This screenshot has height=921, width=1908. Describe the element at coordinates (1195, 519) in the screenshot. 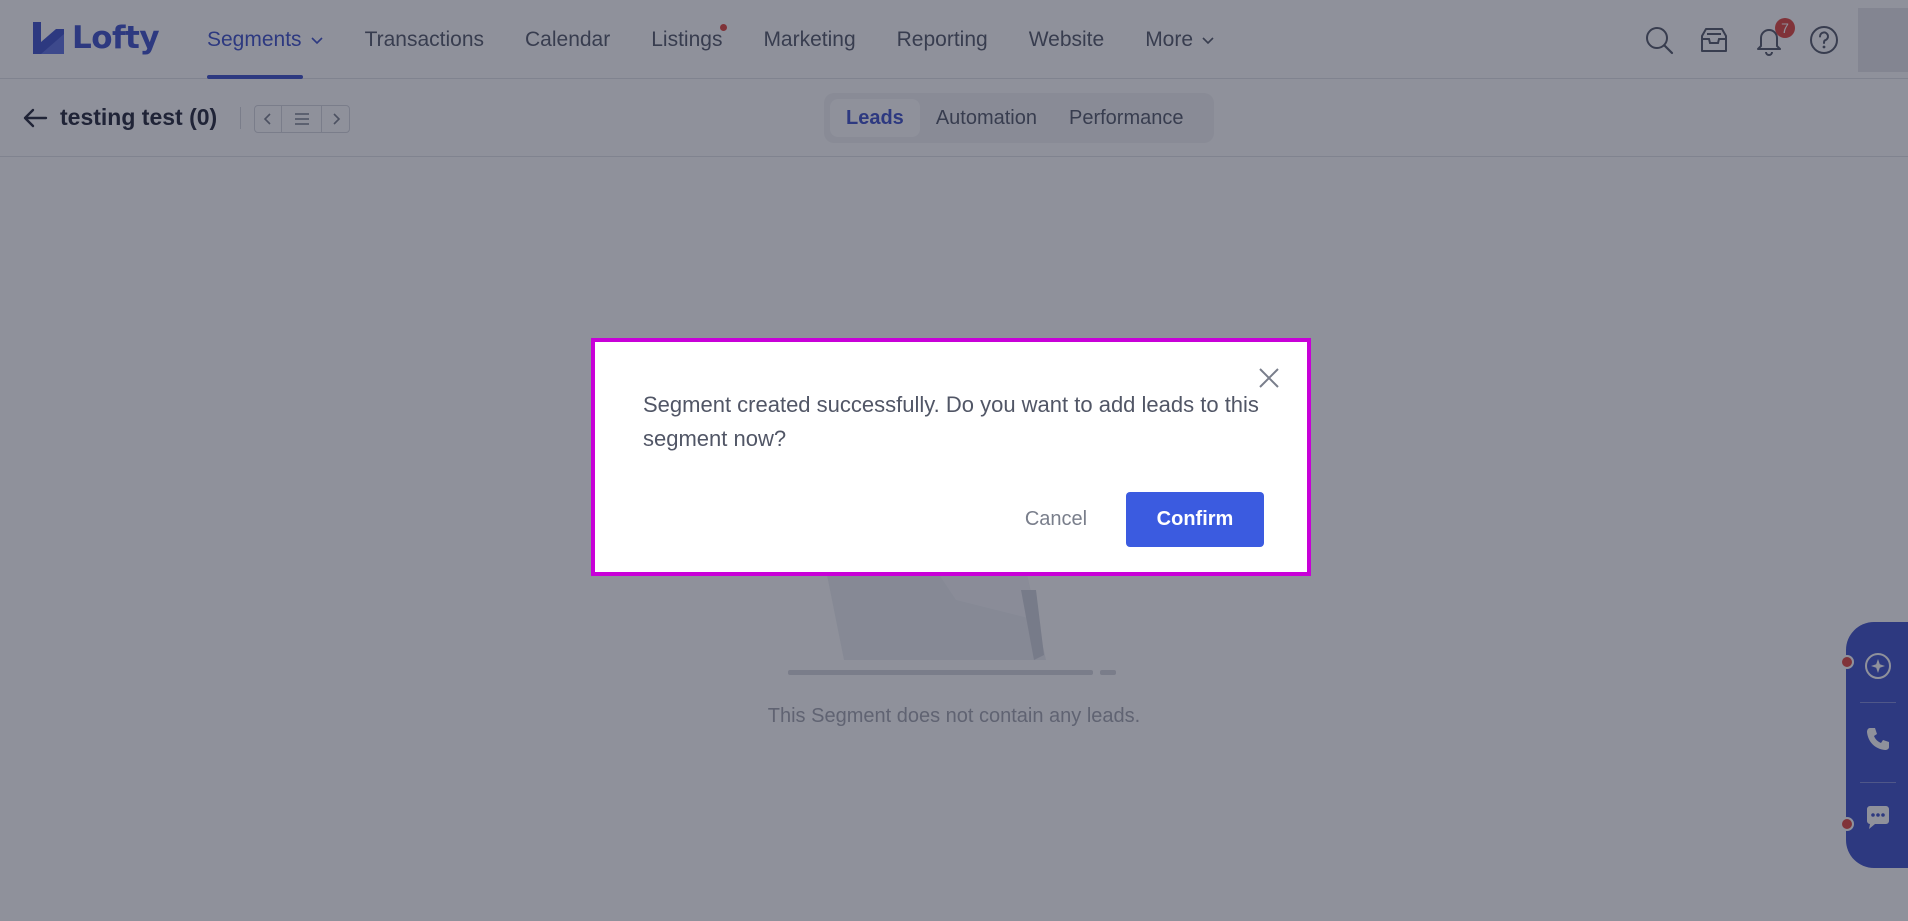

I see `confirm-button: Confirm` at that location.